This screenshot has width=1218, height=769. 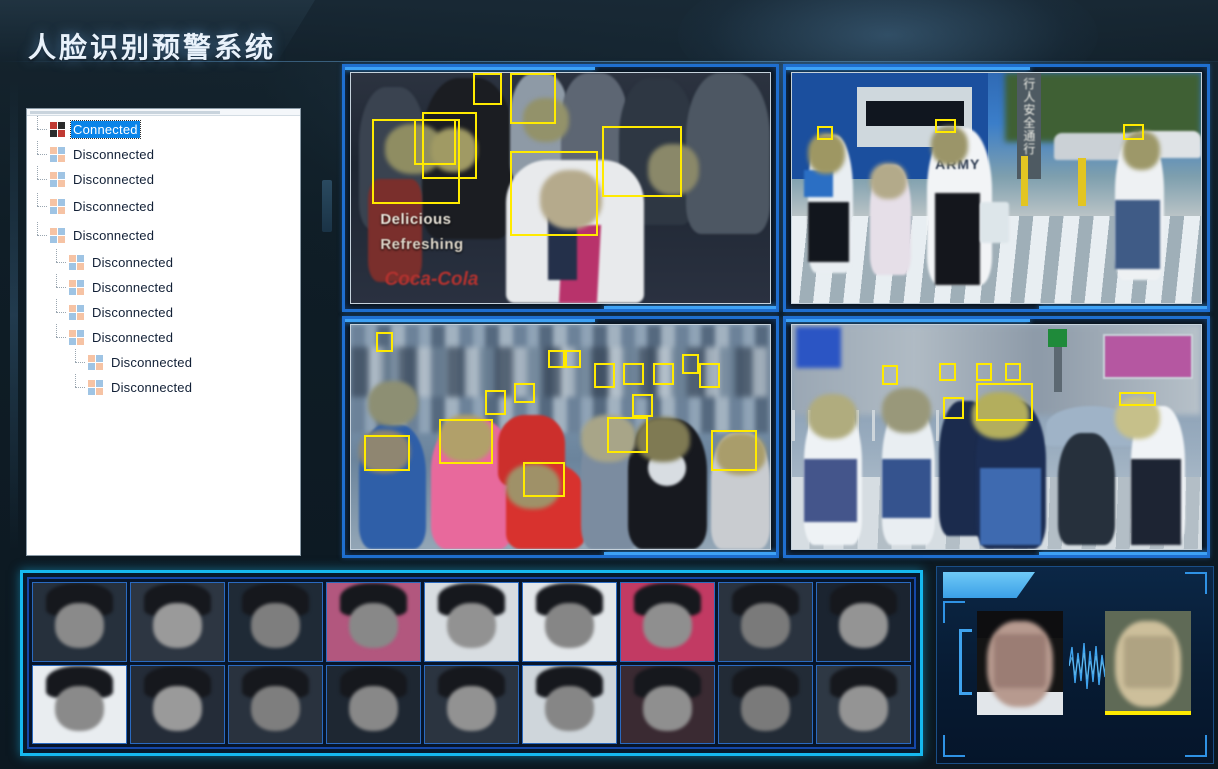 What do you see at coordinates (163, 129) in the screenshot?
I see `tree-item-connected: Connected` at bounding box center [163, 129].